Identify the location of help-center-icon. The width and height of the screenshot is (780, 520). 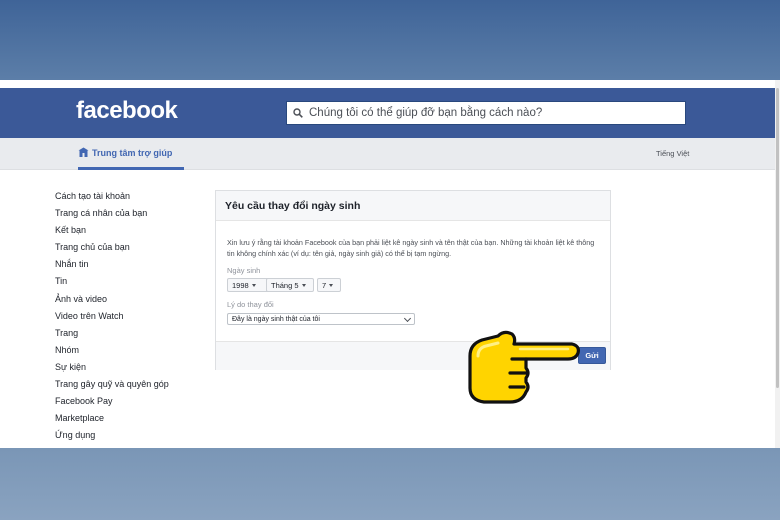
(83, 152).